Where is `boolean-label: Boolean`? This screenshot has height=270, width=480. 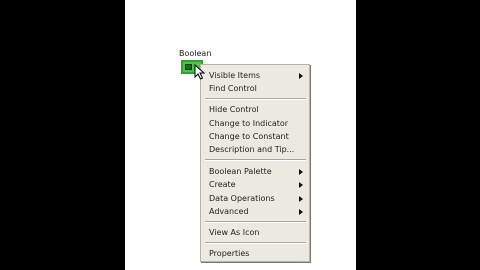
boolean-label: Boolean is located at coordinates (195, 53).